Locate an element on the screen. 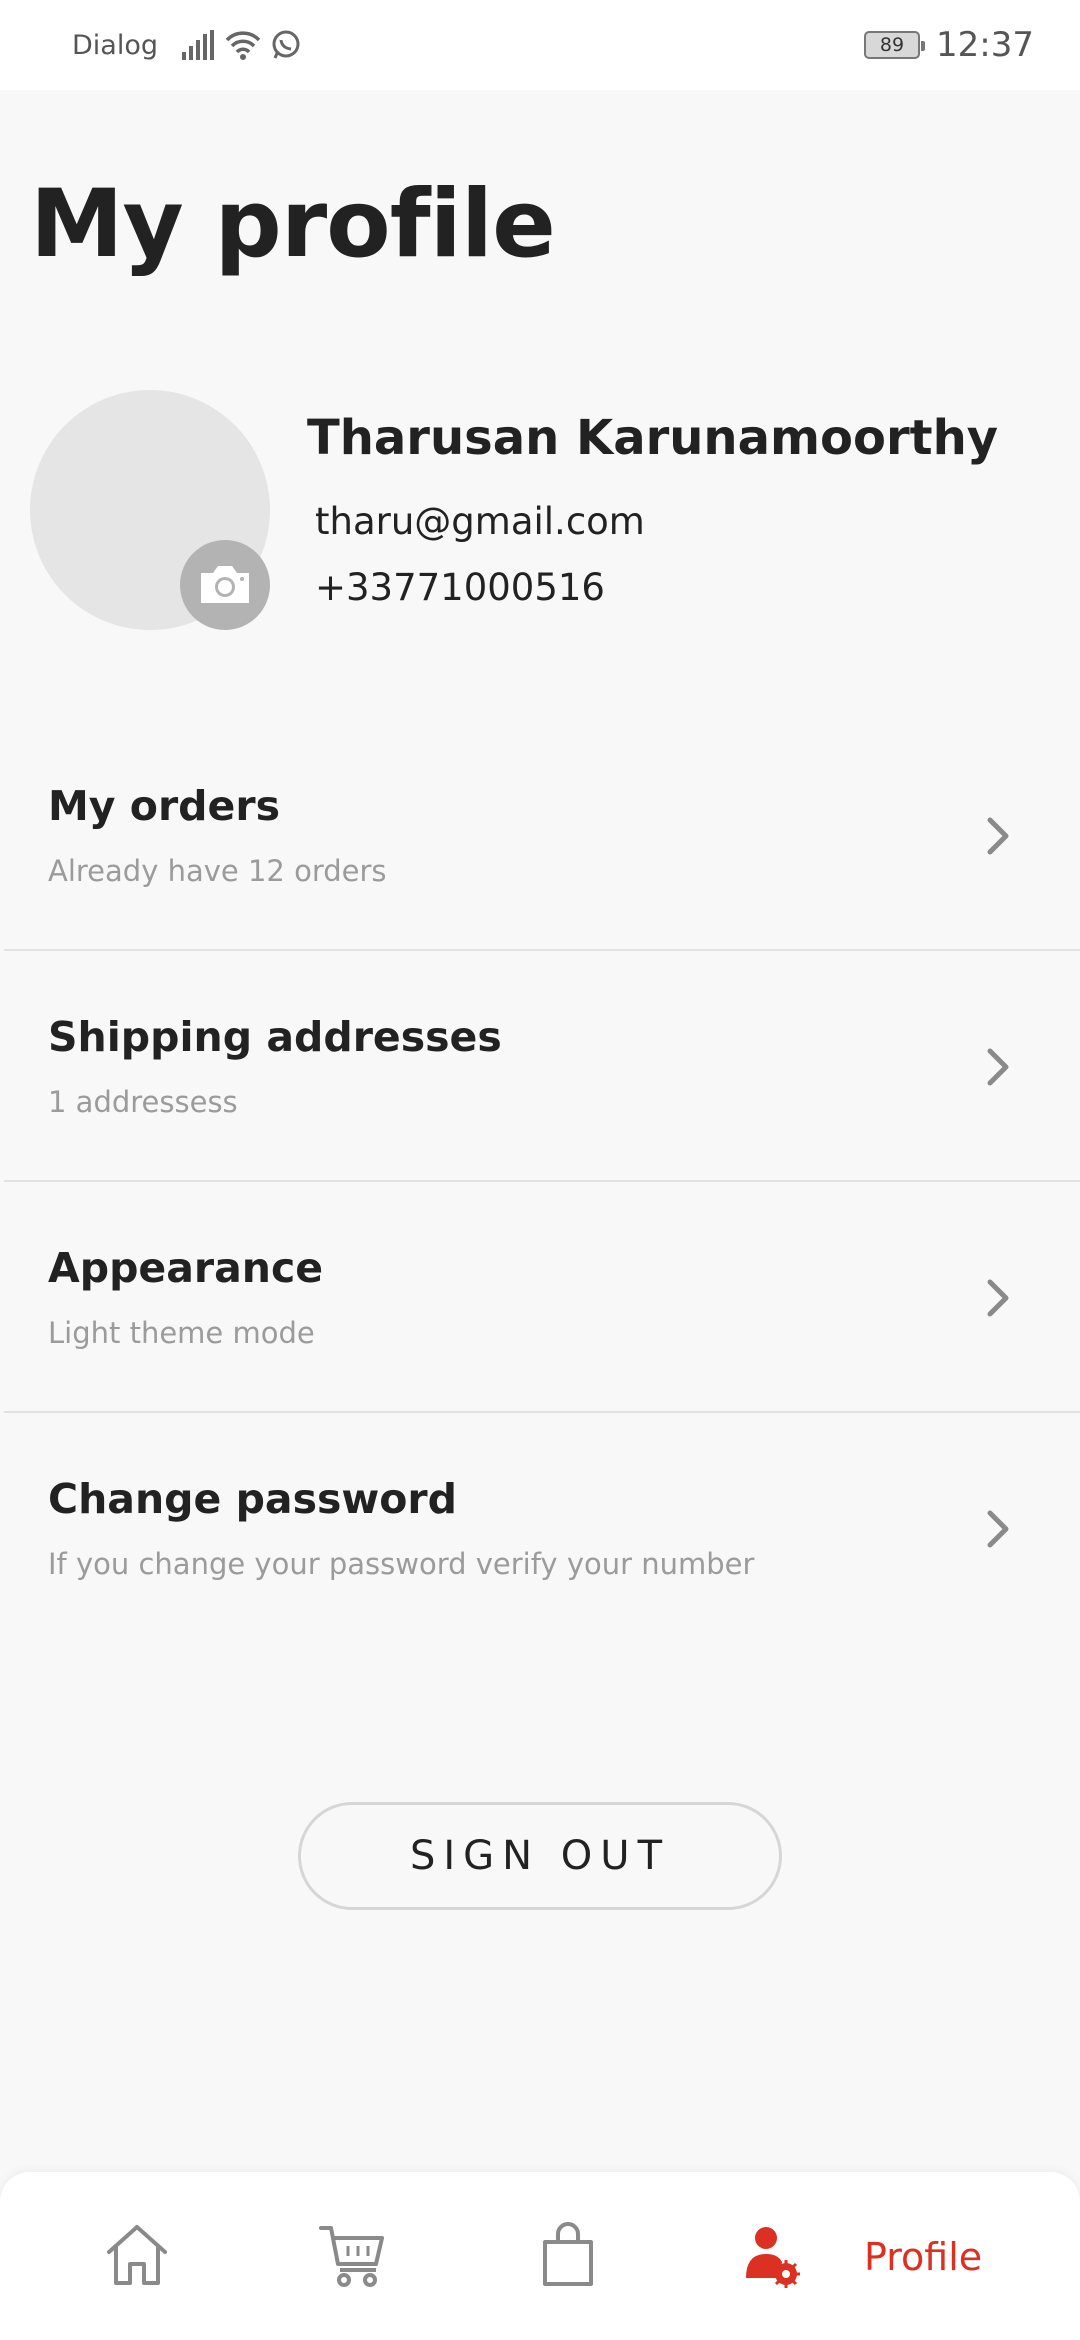 This screenshot has width=1080, height=2340. menu-item-subtitle: Already have 12 orders is located at coordinates (217, 871).